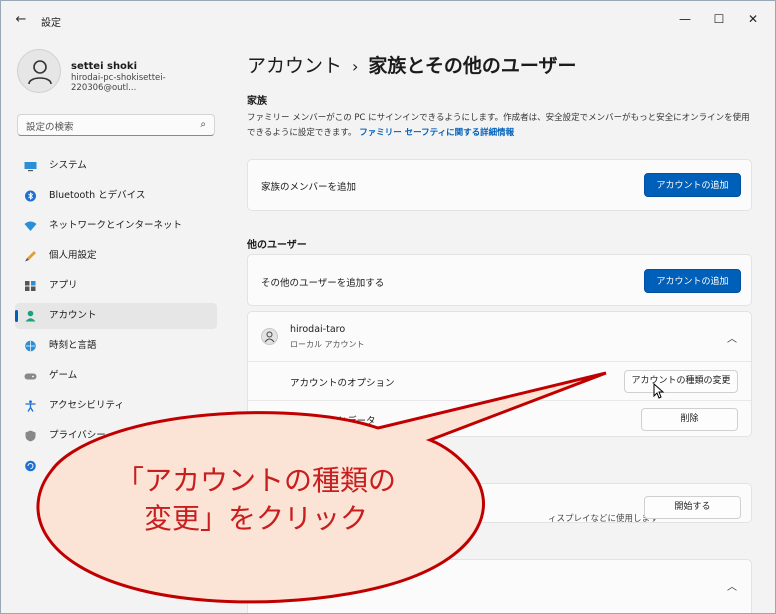  I want to click on profile-name: settei shoki, so click(104, 66).